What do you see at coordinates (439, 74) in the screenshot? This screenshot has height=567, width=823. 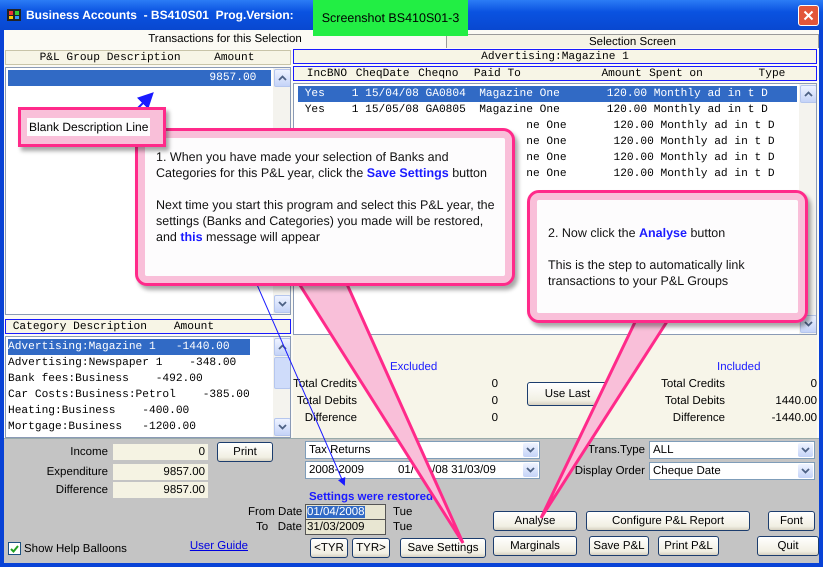 I see `column-header: Cheqno` at bounding box center [439, 74].